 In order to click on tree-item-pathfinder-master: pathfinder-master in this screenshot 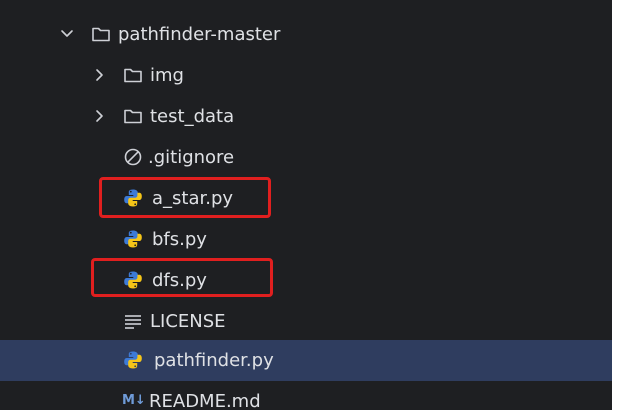, I will do `click(306, 34)`.